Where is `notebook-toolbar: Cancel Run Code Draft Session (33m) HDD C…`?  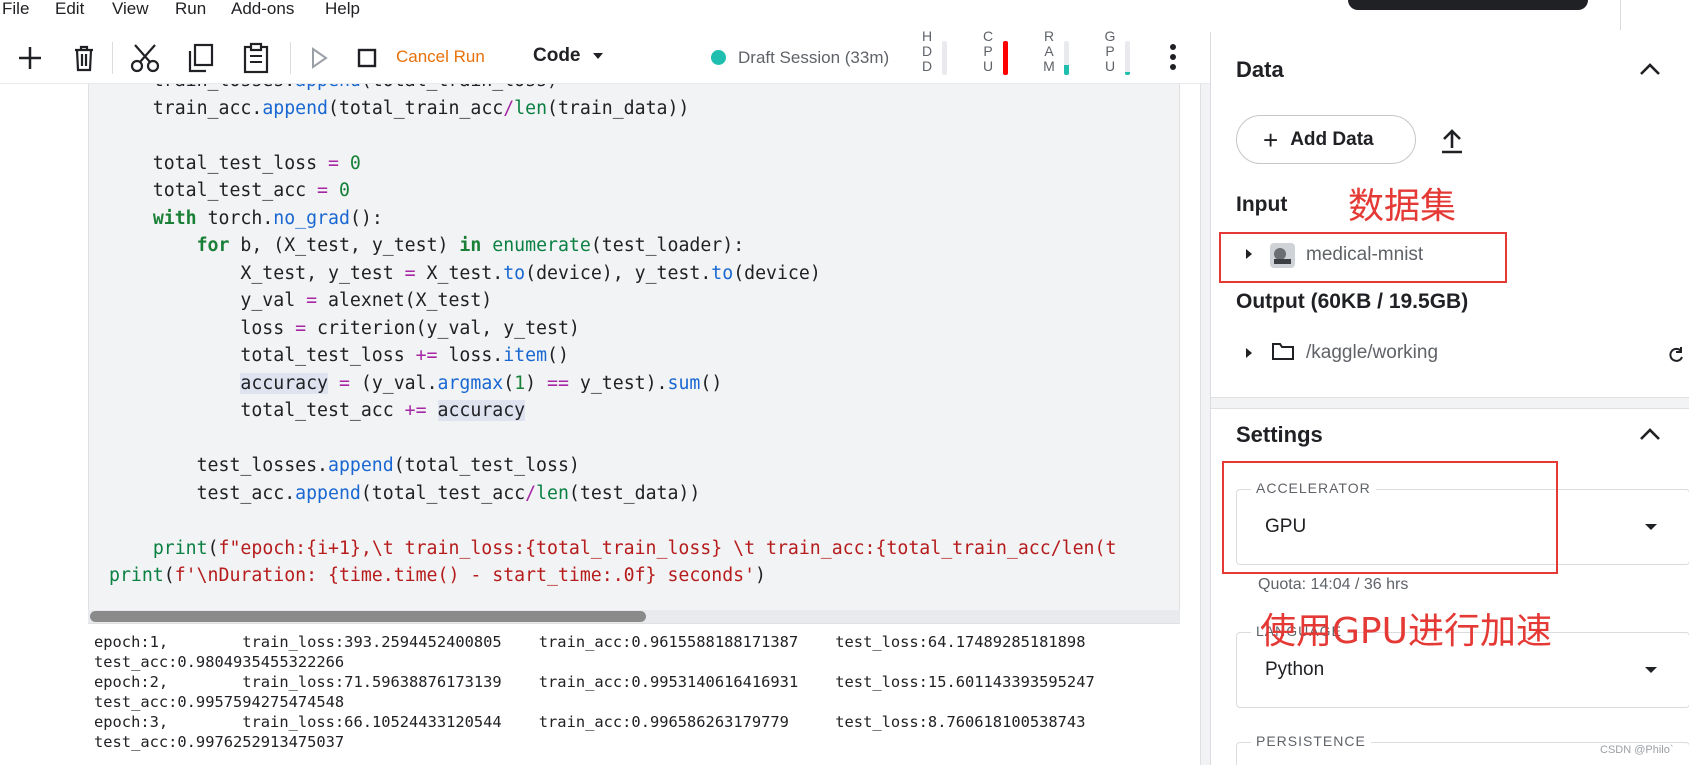
notebook-toolbar: Cancel Run Code Draft Session (33m) HDD C… is located at coordinates (605, 56).